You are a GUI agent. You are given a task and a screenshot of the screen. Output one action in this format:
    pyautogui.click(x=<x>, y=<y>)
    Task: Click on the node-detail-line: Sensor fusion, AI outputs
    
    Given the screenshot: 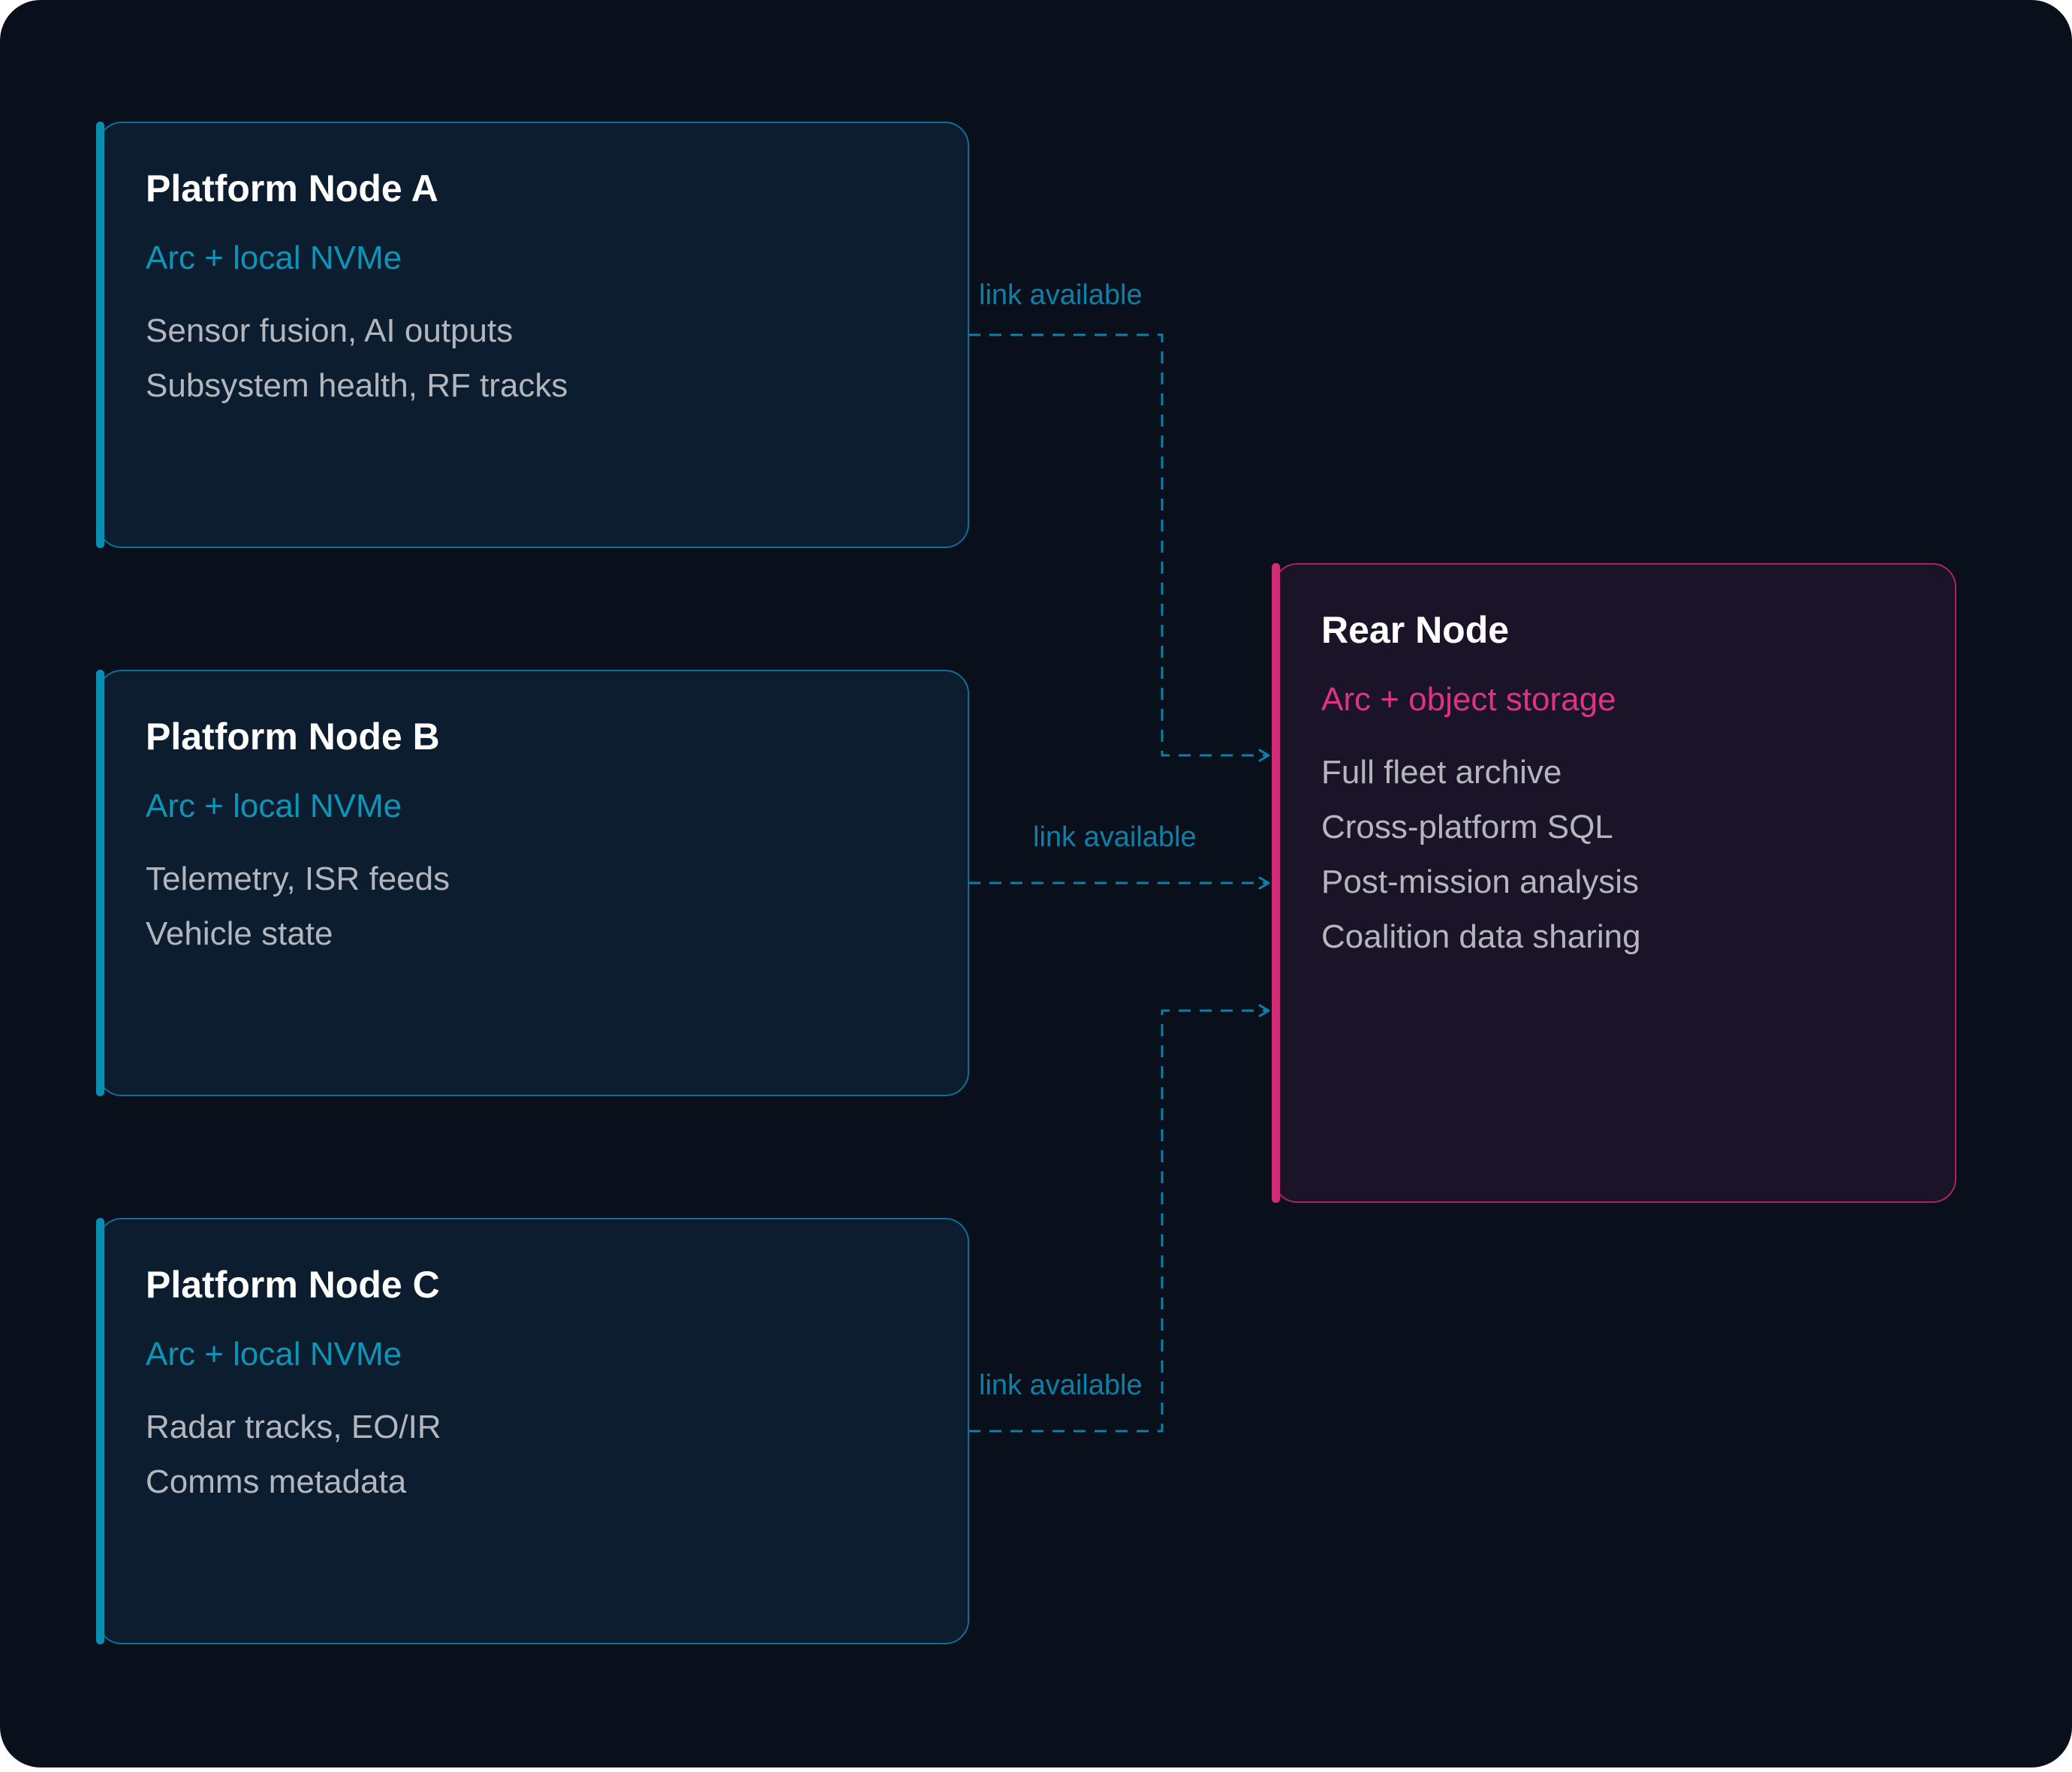 What is the action you would take?
    pyautogui.click(x=329, y=330)
    